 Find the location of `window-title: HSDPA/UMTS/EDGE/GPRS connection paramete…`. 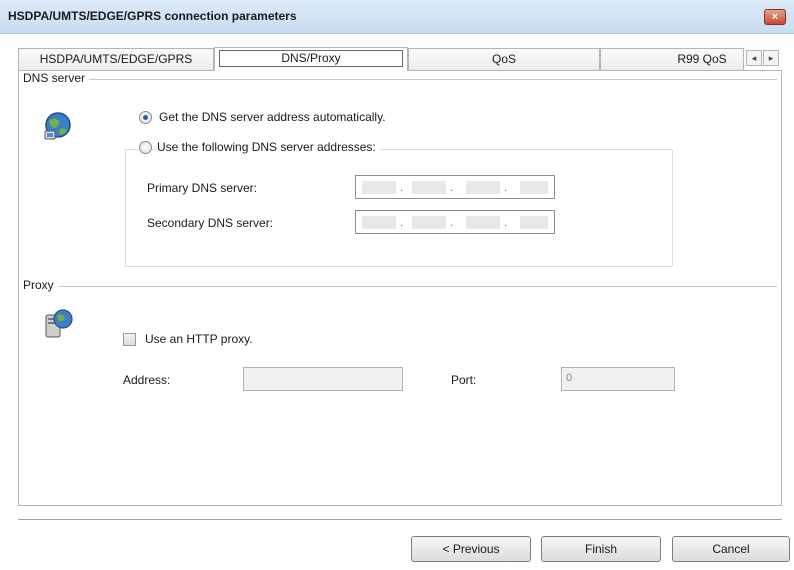

window-title: HSDPA/UMTS/EDGE/GPRS connection paramete… is located at coordinates (152, 16).